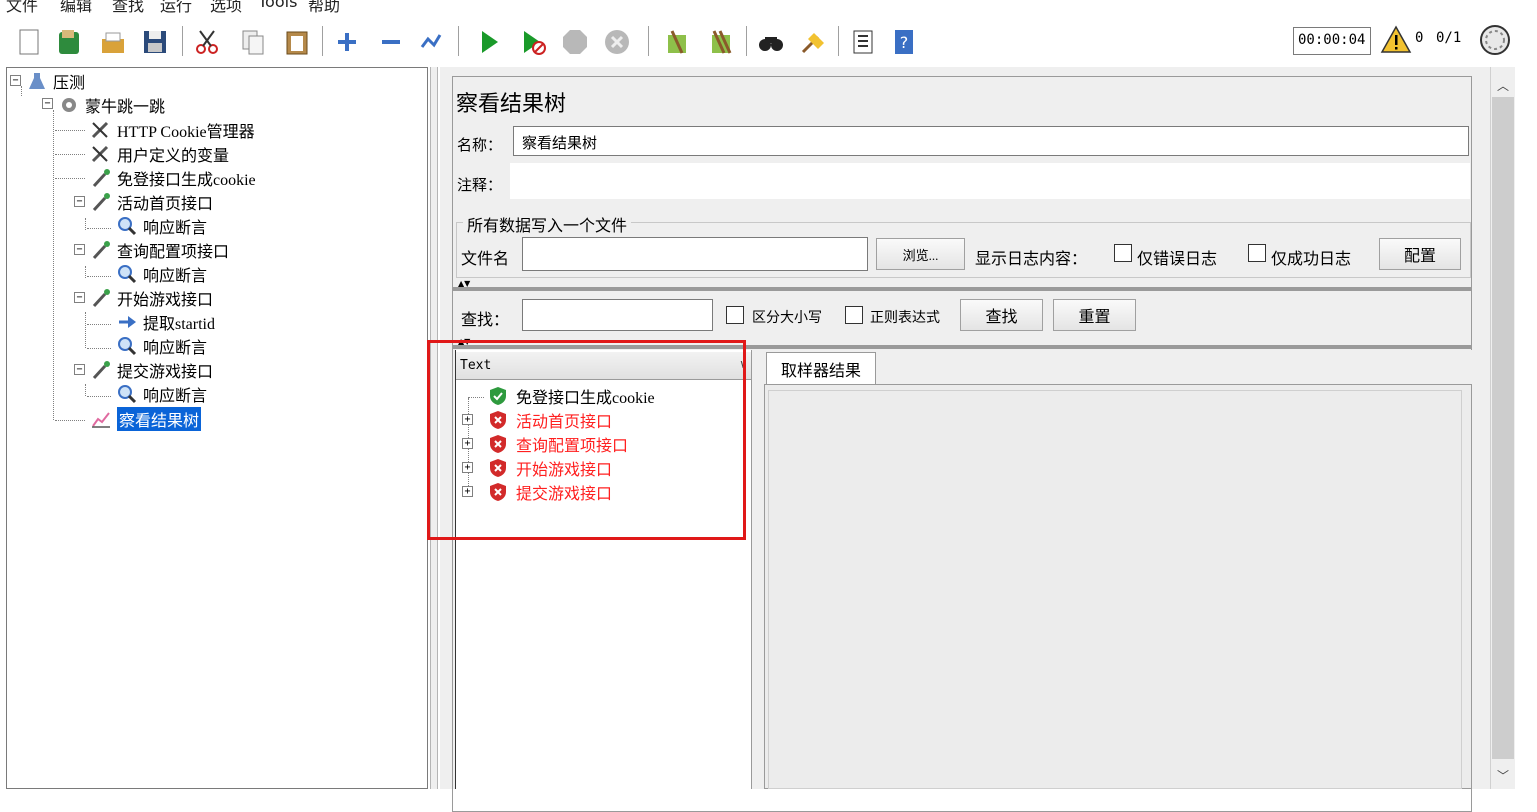  What do you see at coordinates (1503, 775) in the screenshot?
I see `scroll-down-icon: ﹀` at bounding box center [1503, 775].